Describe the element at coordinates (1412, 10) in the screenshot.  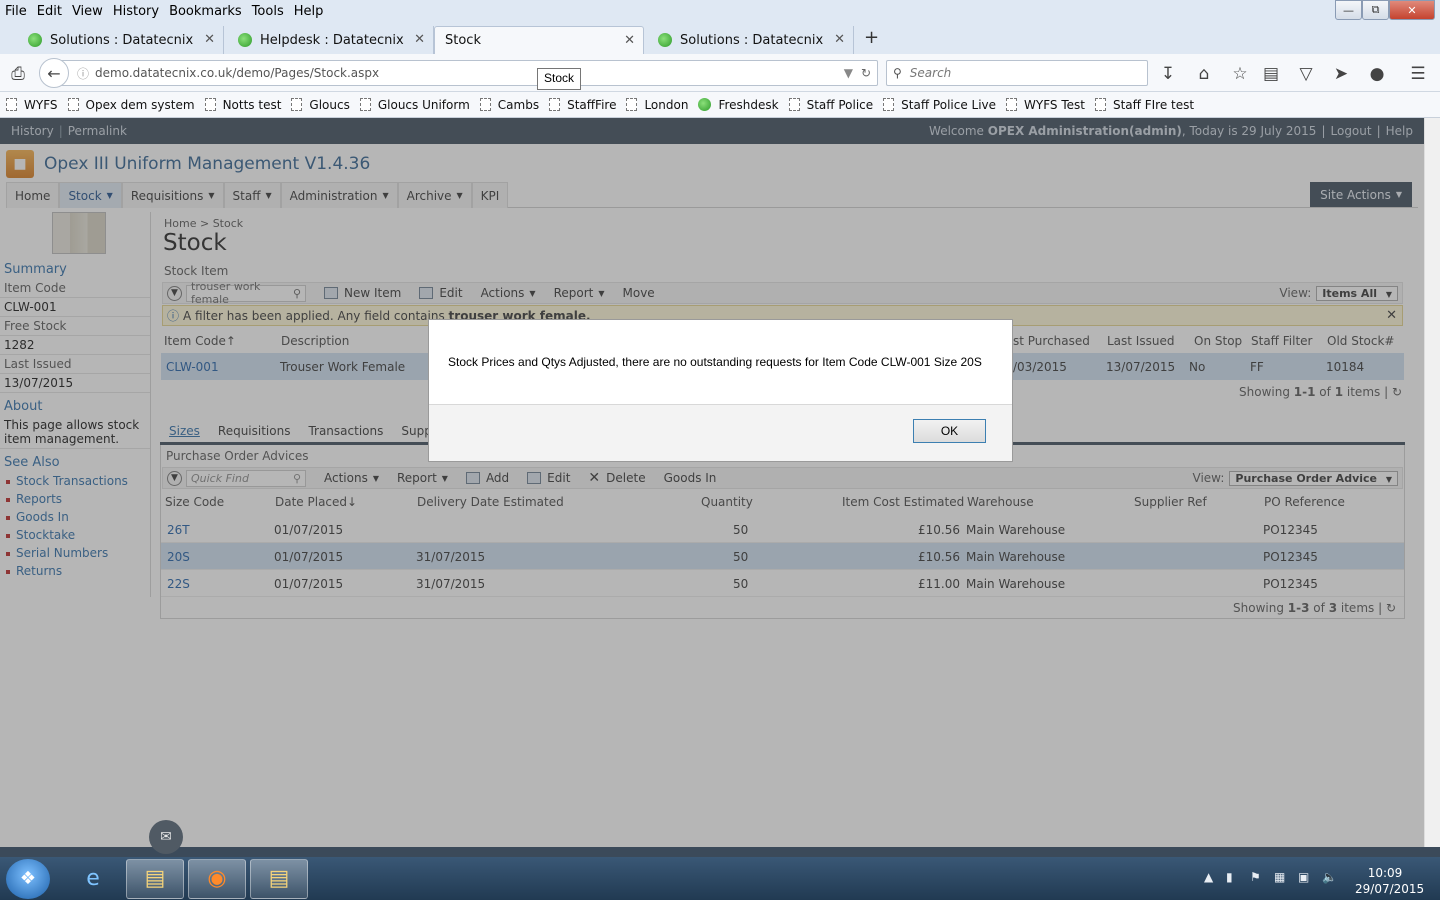
I see `close-window-button: ✕` at that location.